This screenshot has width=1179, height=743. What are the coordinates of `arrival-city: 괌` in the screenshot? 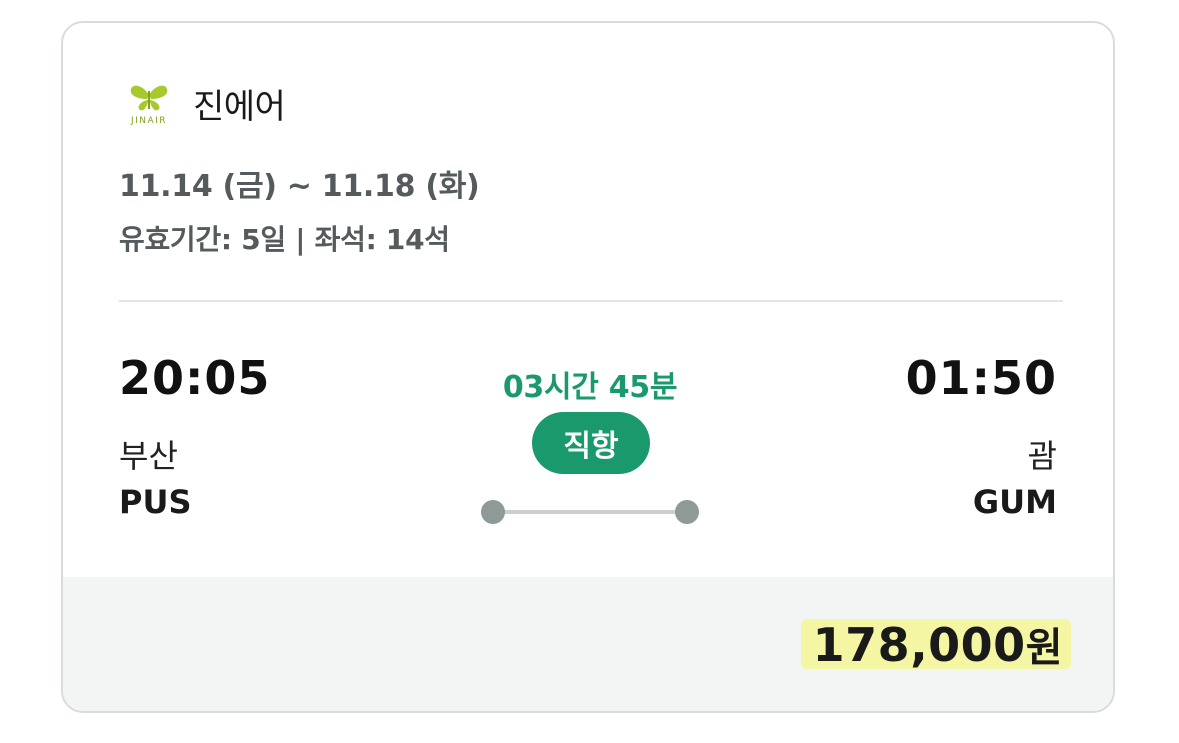 It's located at (1042, 456).